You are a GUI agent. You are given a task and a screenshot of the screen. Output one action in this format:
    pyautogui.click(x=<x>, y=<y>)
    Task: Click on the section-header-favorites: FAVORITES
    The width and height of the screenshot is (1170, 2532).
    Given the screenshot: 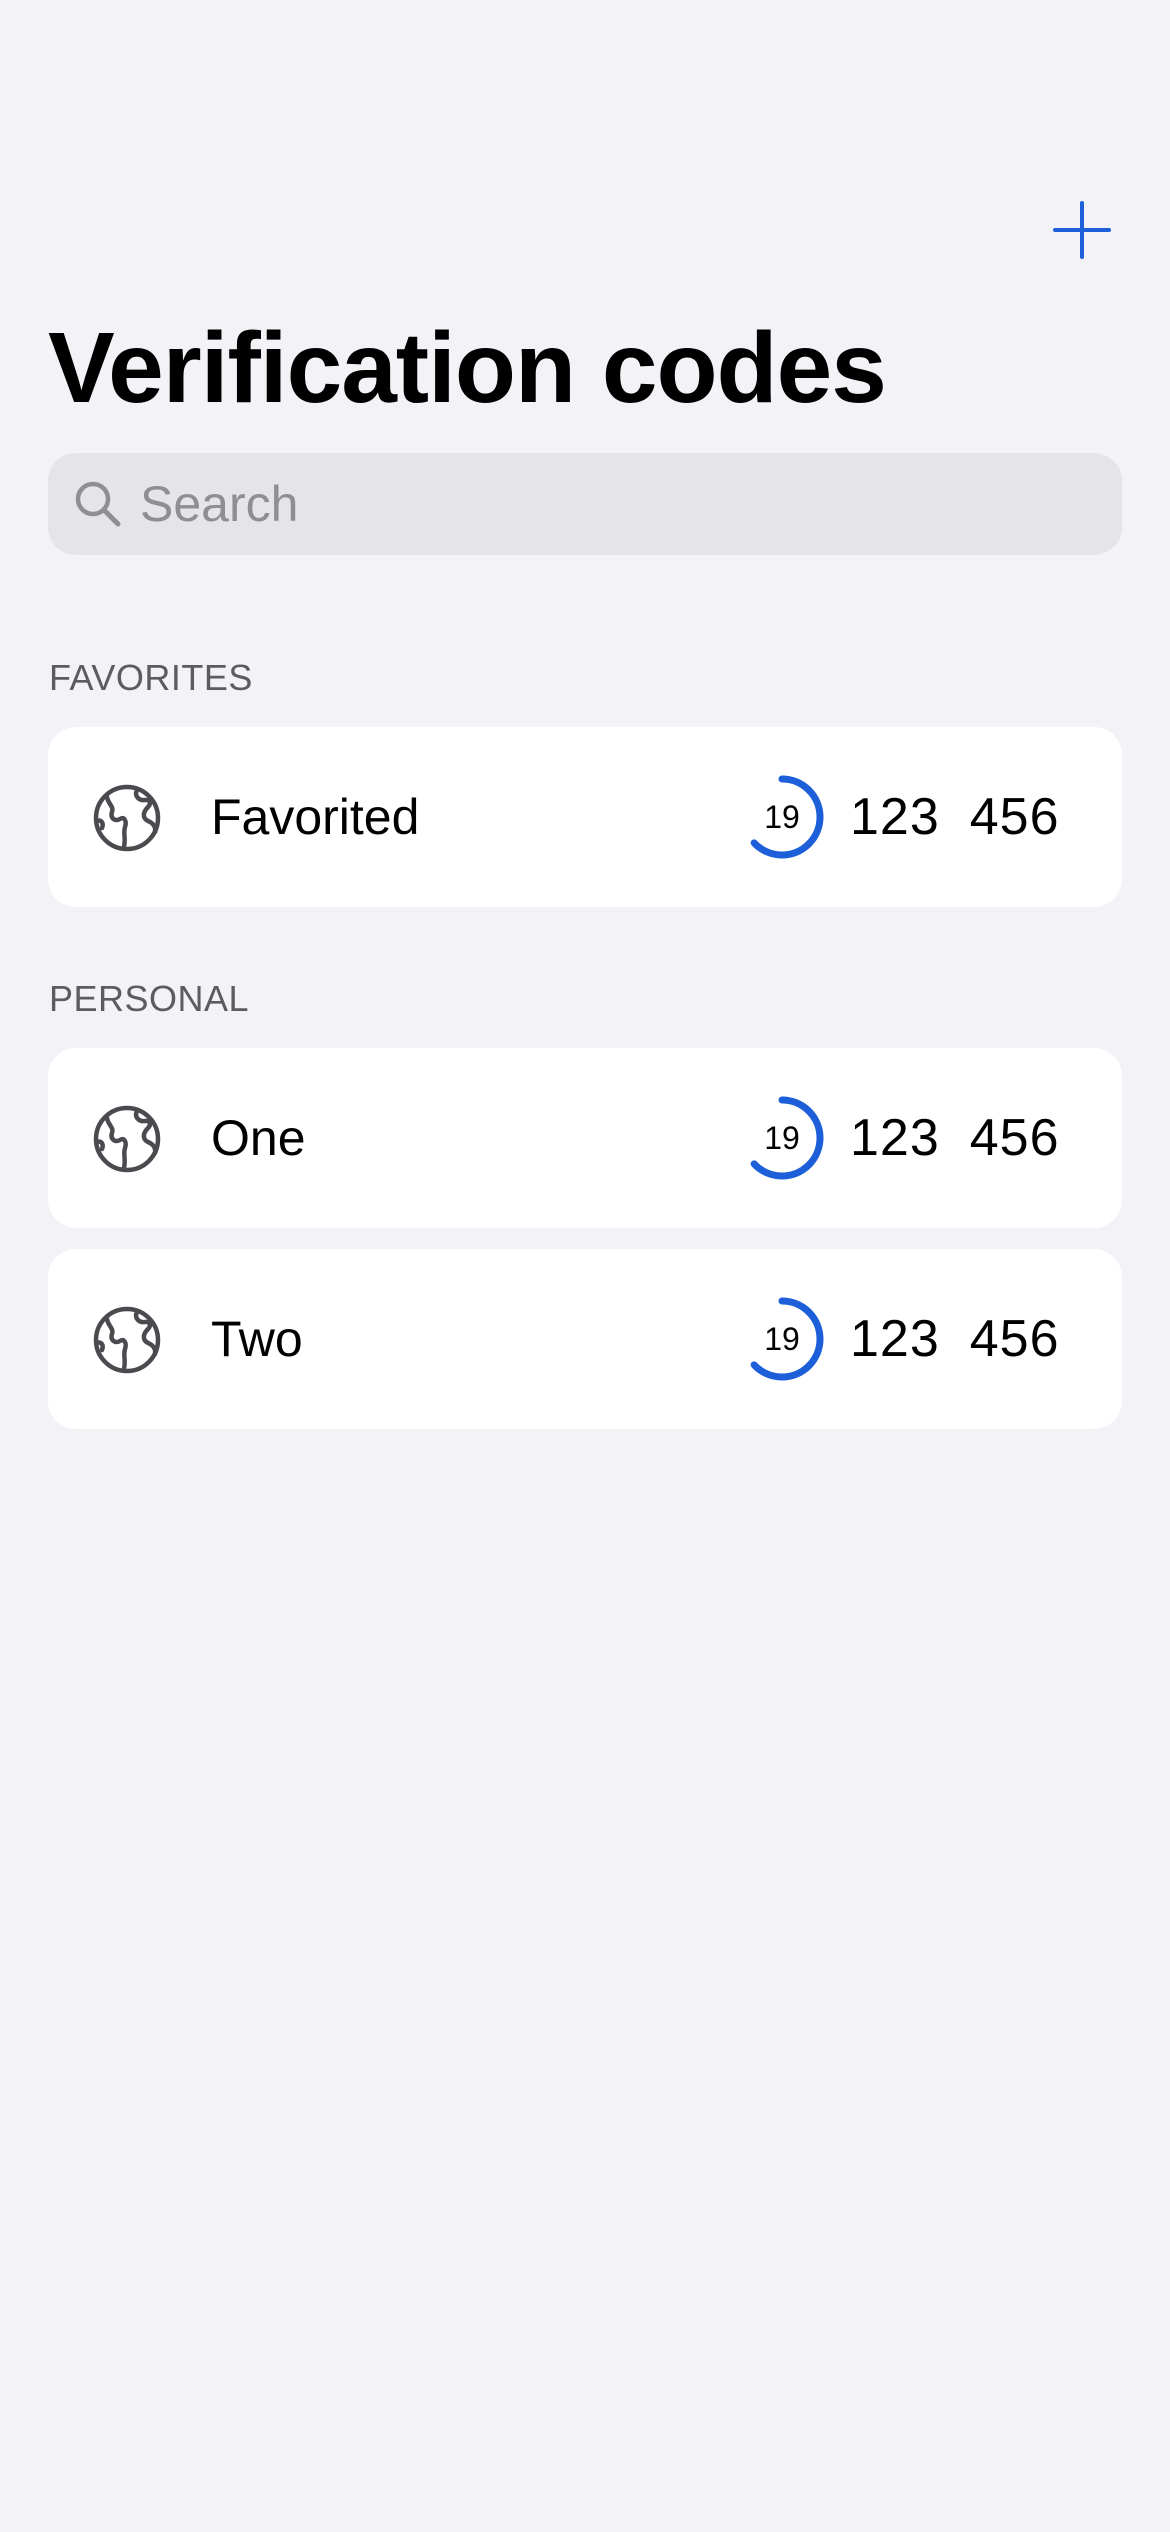 What is the action you would take?
    pyautogui.click(x=151, y=677)
    